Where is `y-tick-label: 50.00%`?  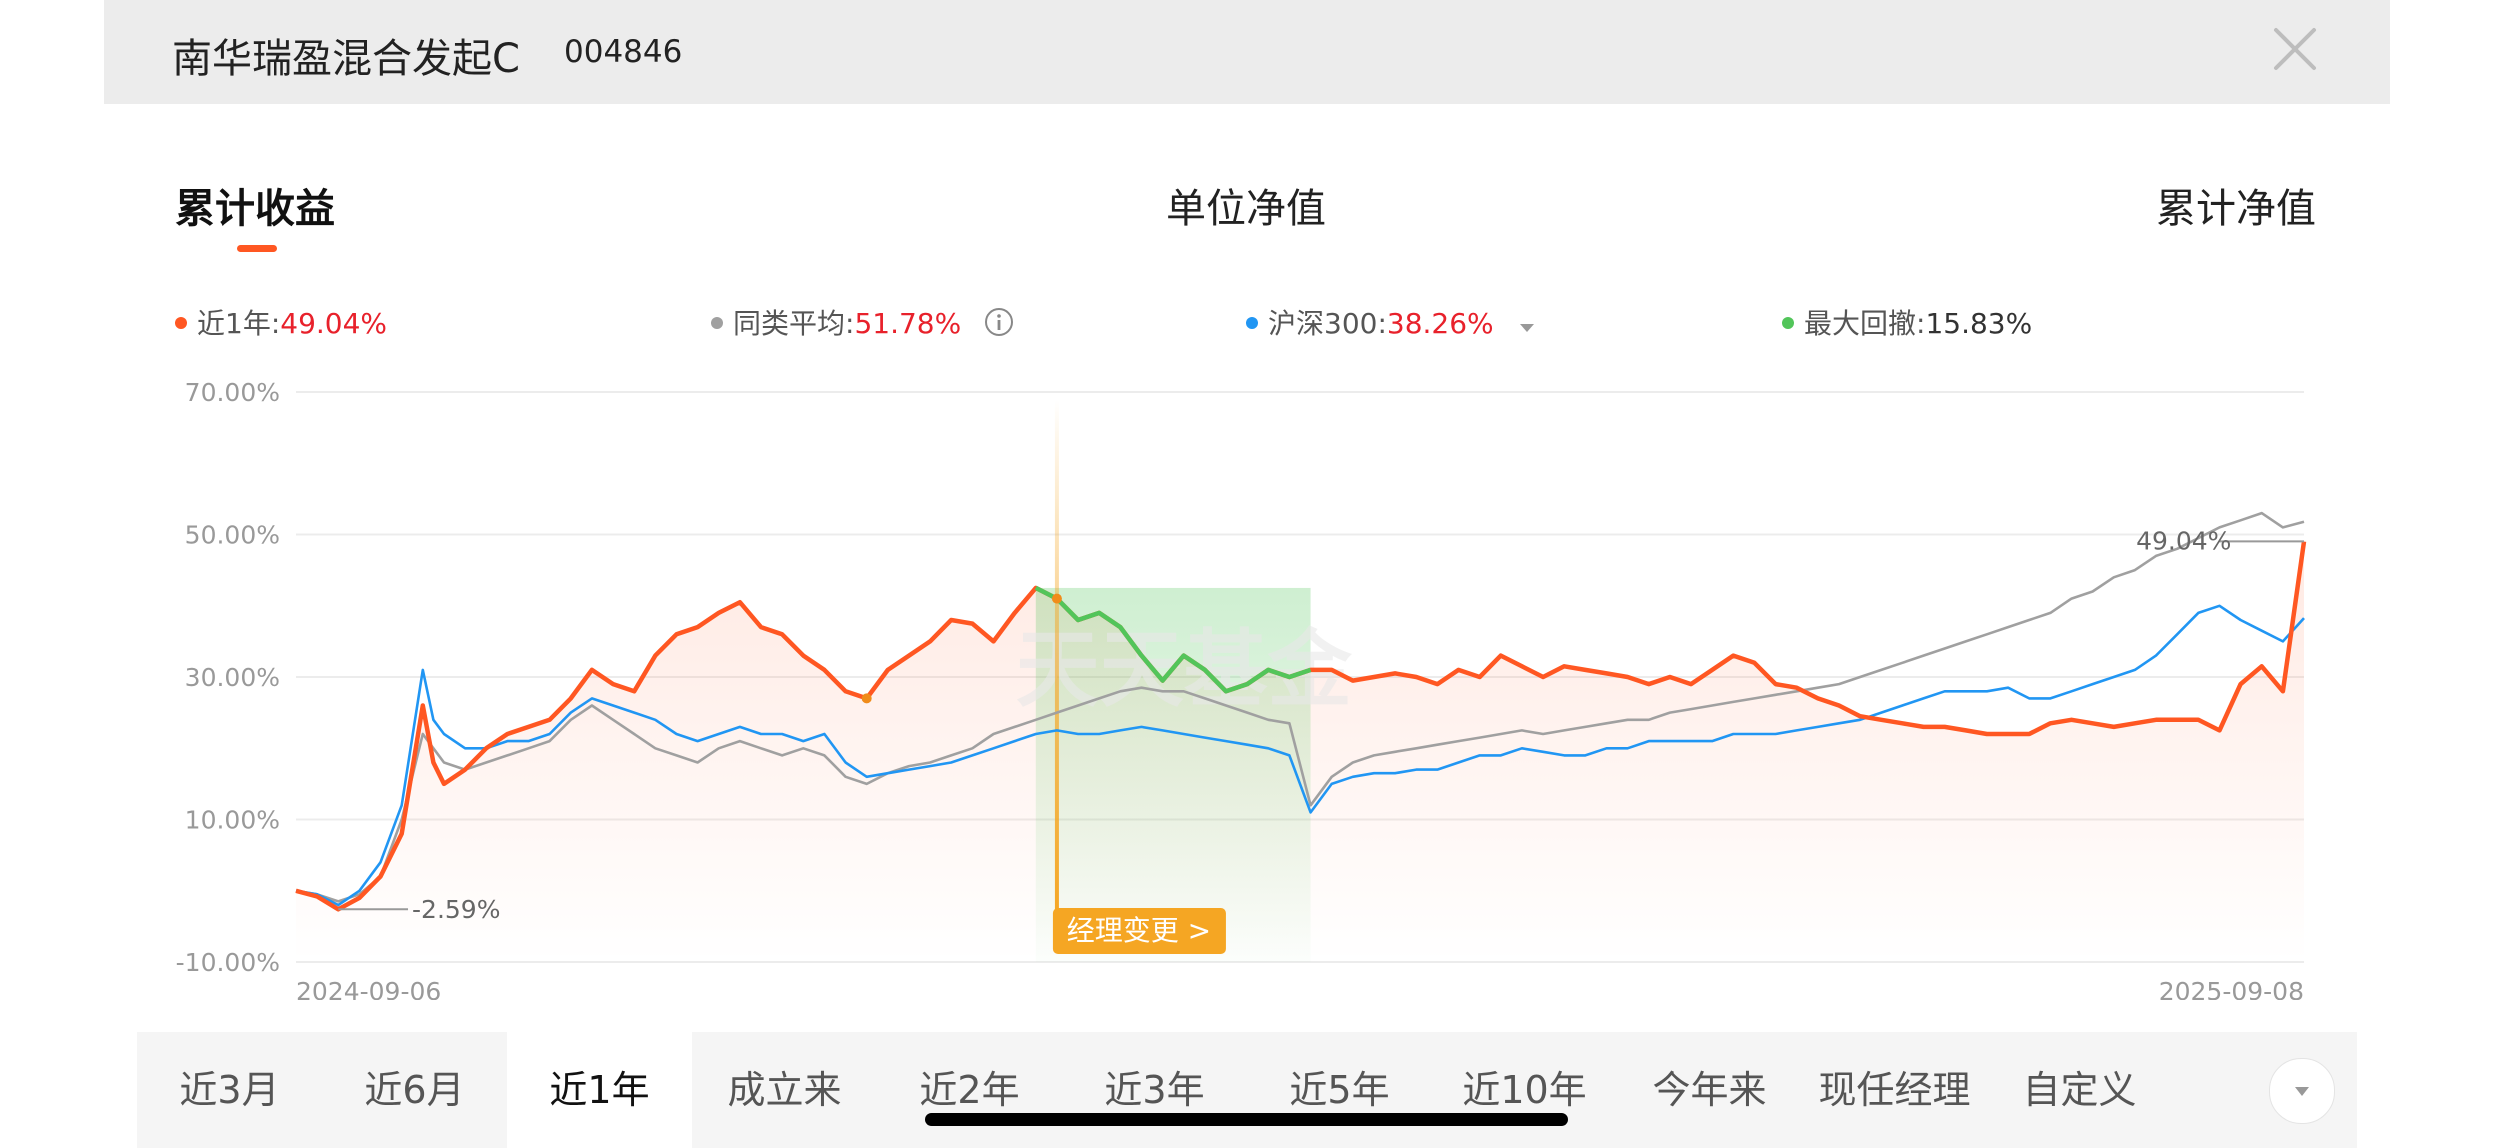 y-tick-label: 50.00% is located at coordinates (232, 535).